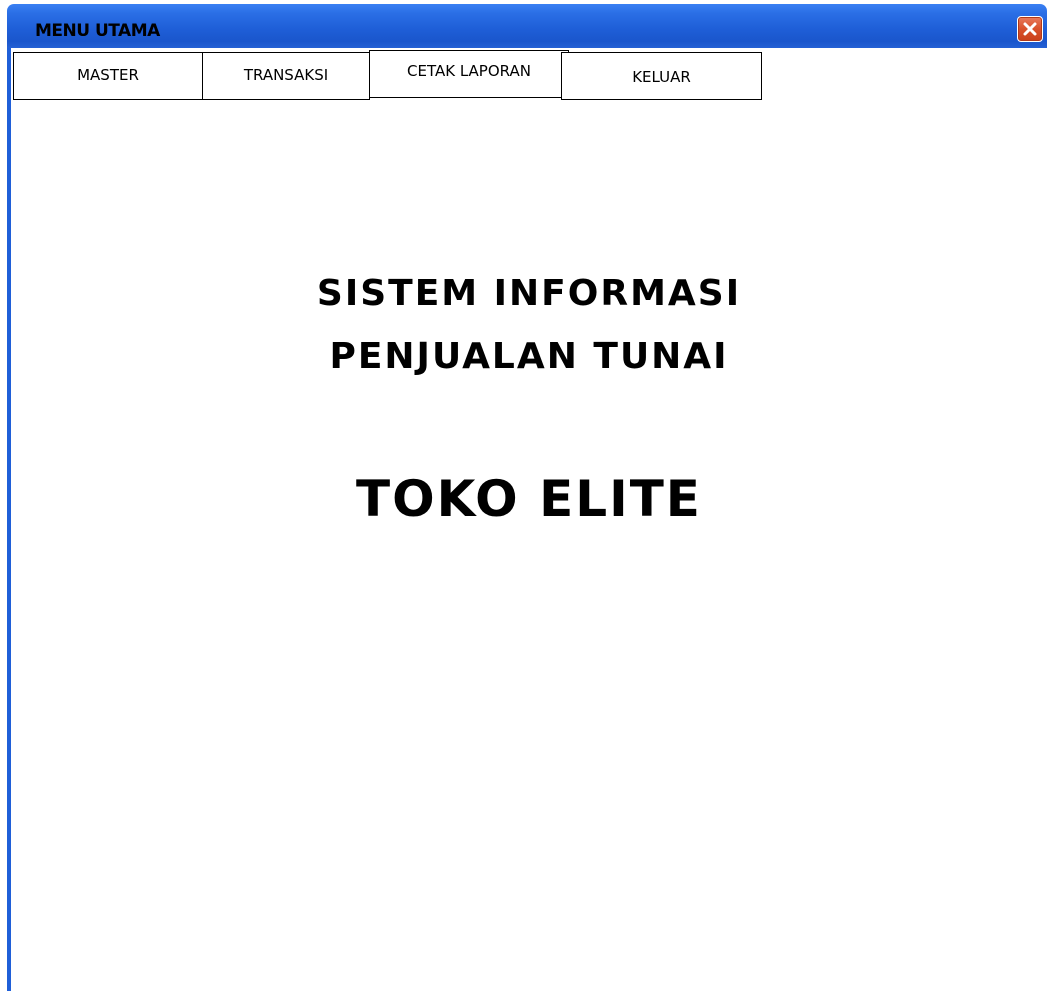 This screenshot has width=1047, height=991. What do you see at coordinates (661, 76) in the screenshot?
I see `menu-item-keluar: KELUAR` at bounding box center [661, 76].